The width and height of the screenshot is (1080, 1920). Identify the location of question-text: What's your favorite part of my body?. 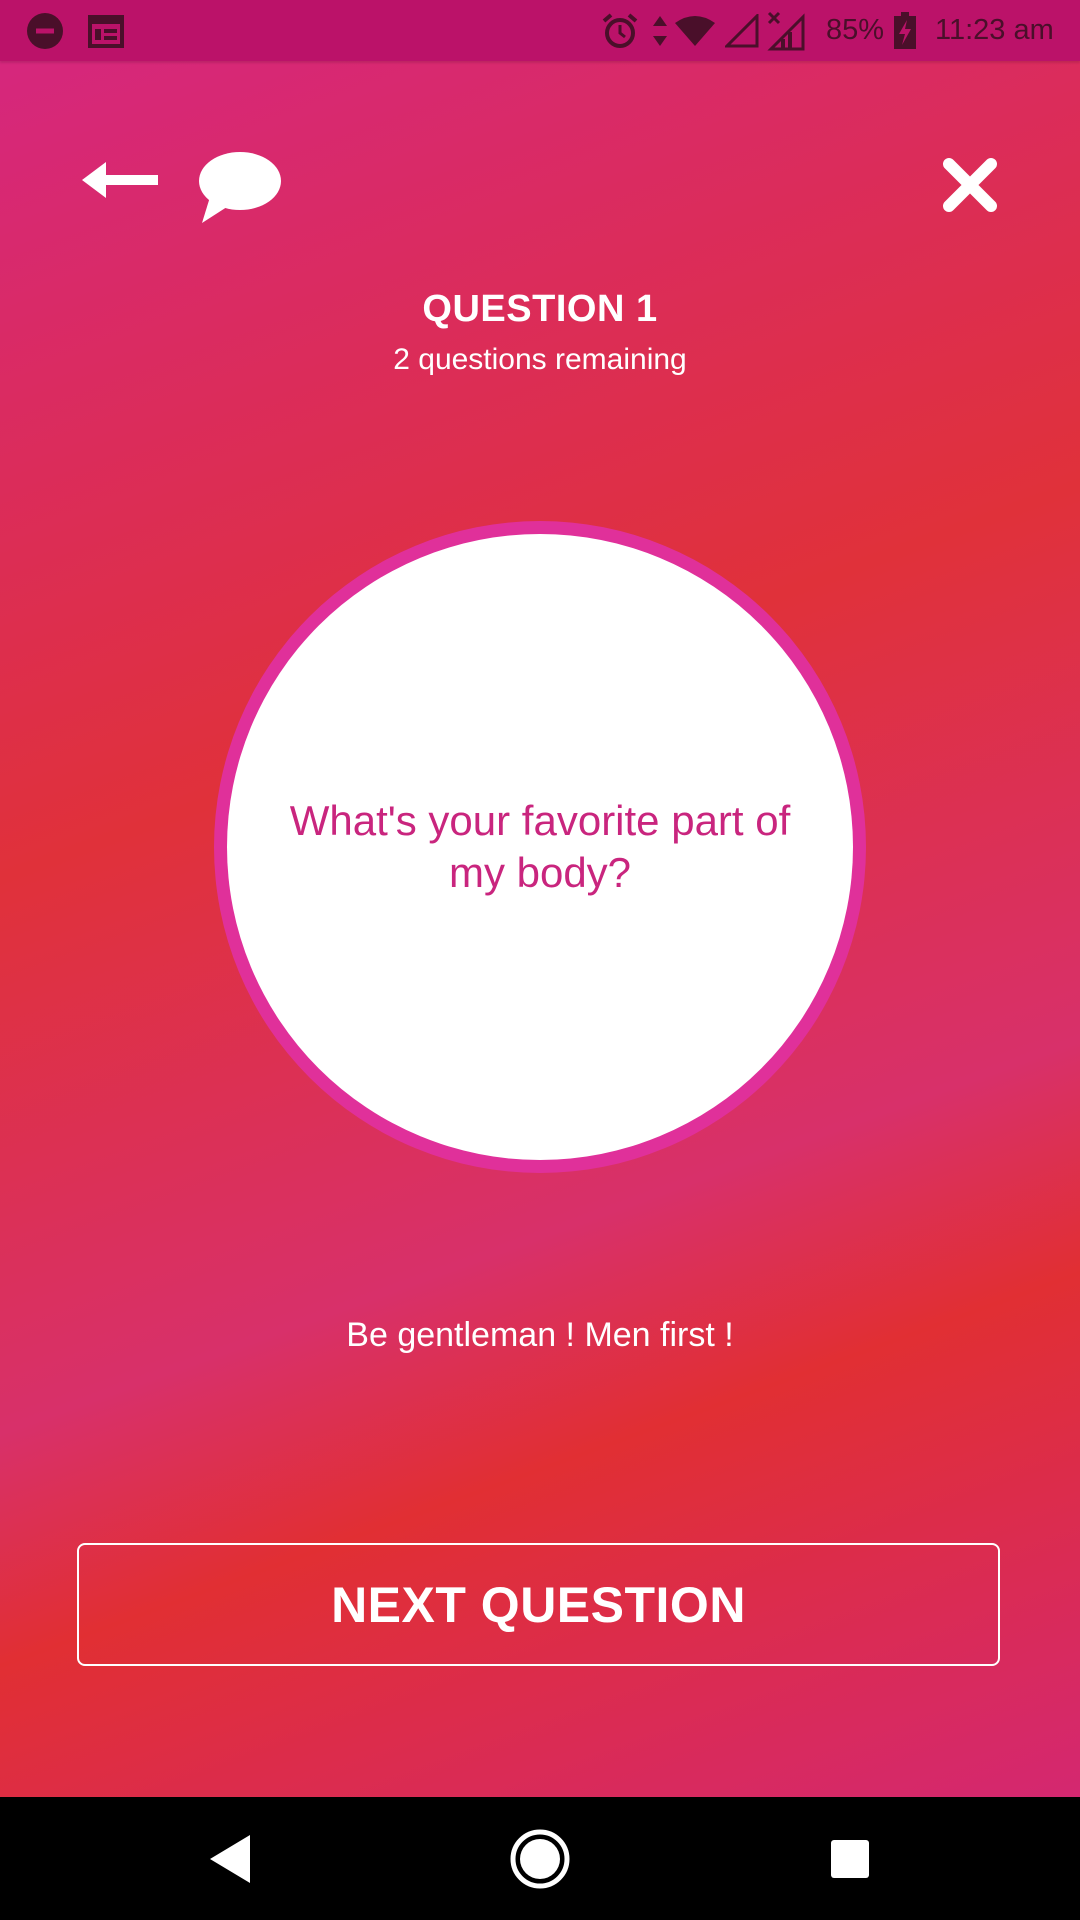
(540, 846).